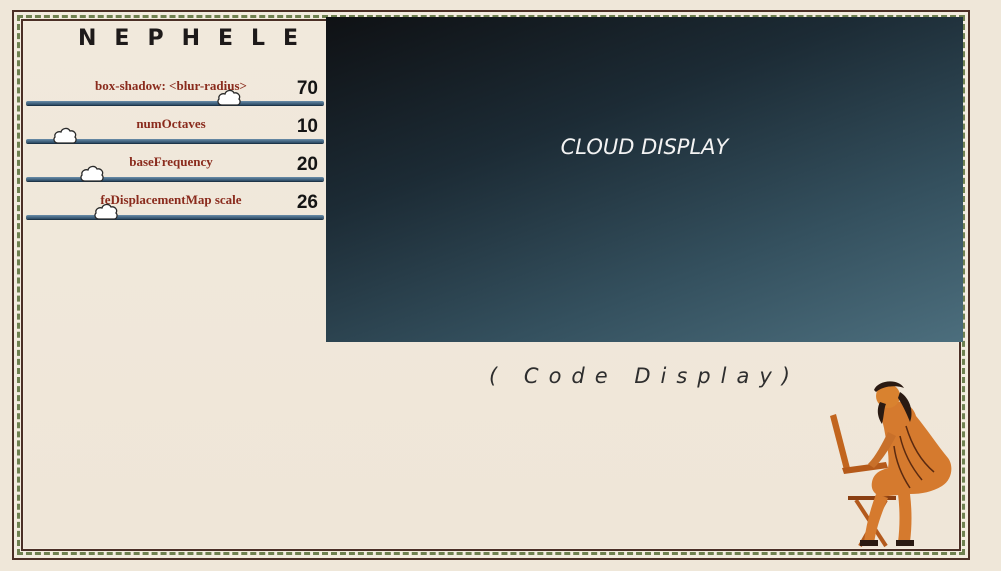 The height and width of the screenshot is (571, 1001). Describe the element at coordinates (894, 462) in the screenshot. I see `greek-figure-icon` at that location.